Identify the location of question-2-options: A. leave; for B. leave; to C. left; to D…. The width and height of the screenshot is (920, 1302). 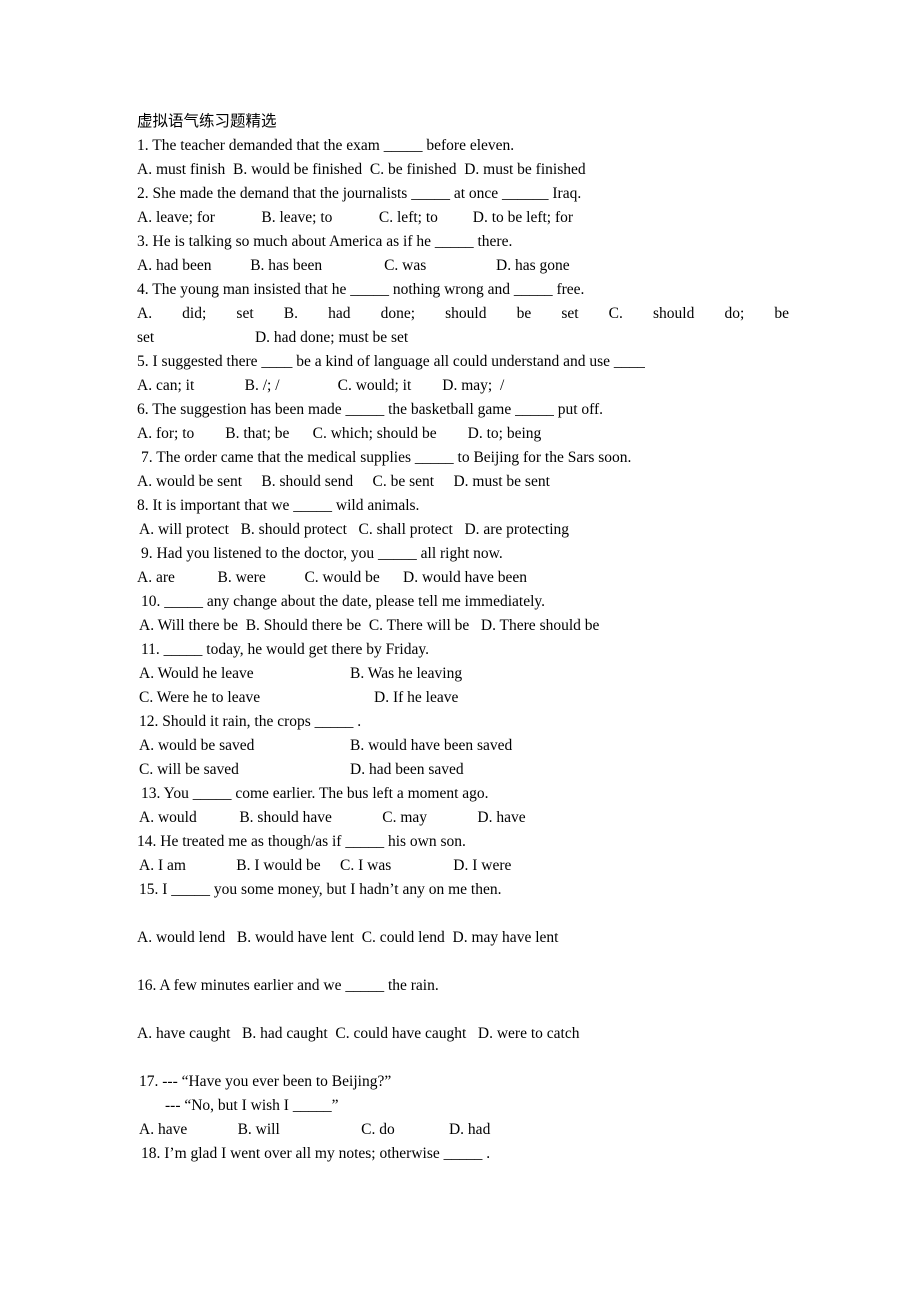
(355, 217).